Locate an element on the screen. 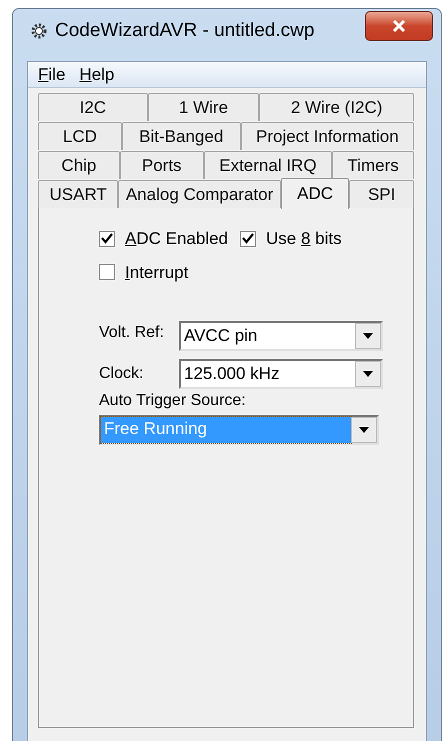 This screenshot has height=741, width=442. tab: USART is located at coordinates (78, 194).